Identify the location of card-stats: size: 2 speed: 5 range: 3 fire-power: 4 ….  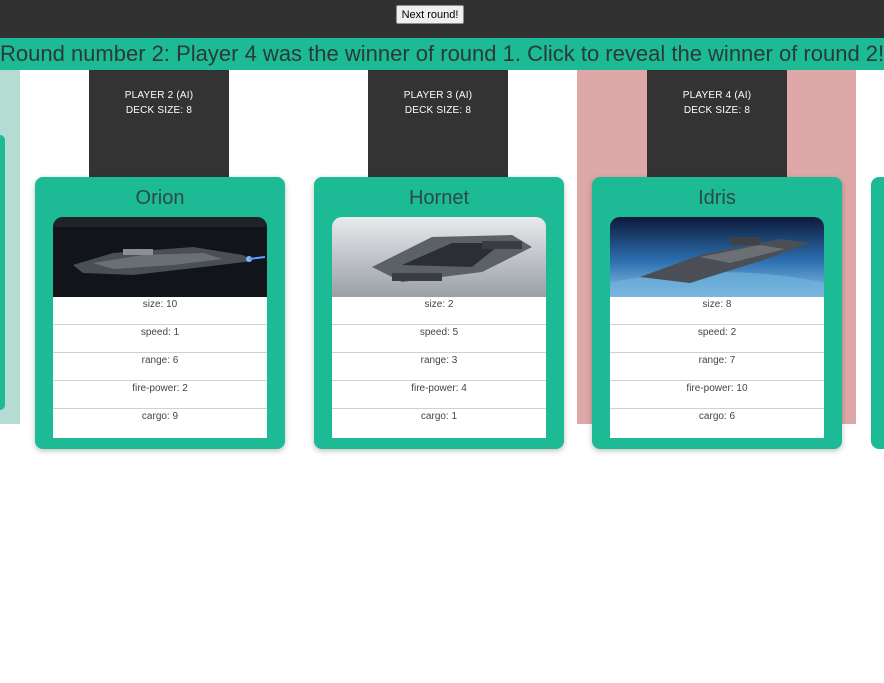
(439, 367).